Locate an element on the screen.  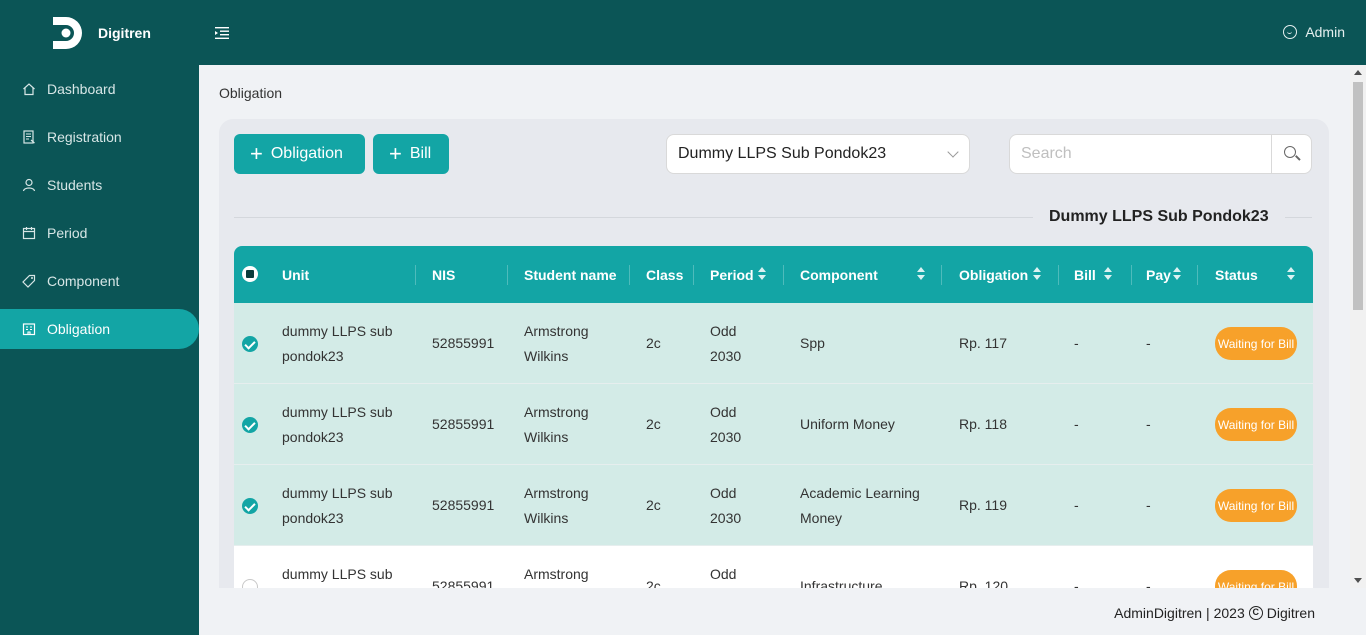
sidebar-item-registration: Registration is located at coordinates (99, 137).